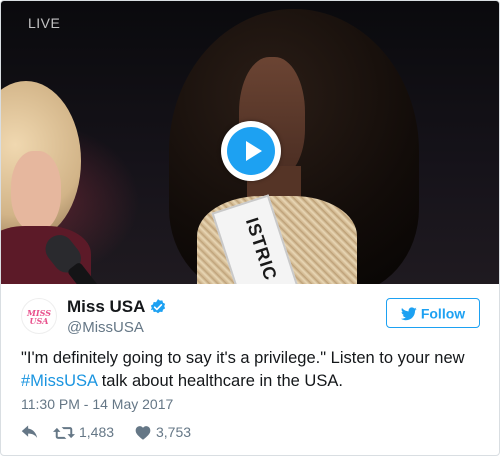 The image size is (500, 456). I want to click on host-figure-face, so click(36, 191).